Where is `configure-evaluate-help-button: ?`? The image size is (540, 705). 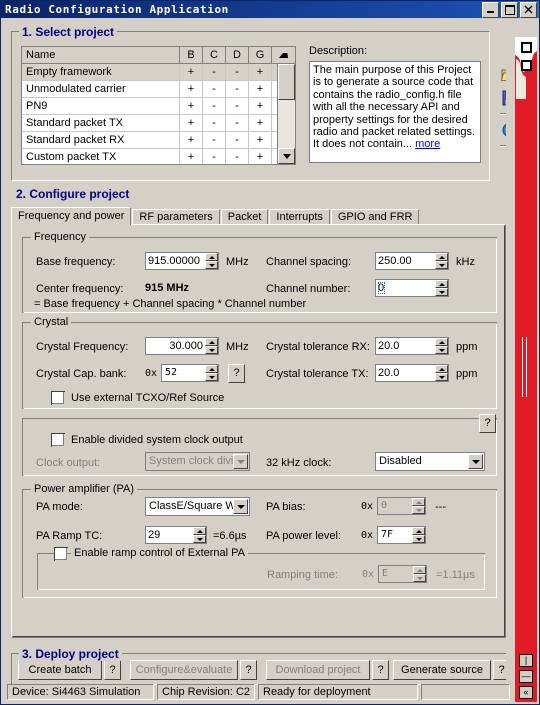 configure-evaluate-help-button: ? is located at coordinates (248, 670).